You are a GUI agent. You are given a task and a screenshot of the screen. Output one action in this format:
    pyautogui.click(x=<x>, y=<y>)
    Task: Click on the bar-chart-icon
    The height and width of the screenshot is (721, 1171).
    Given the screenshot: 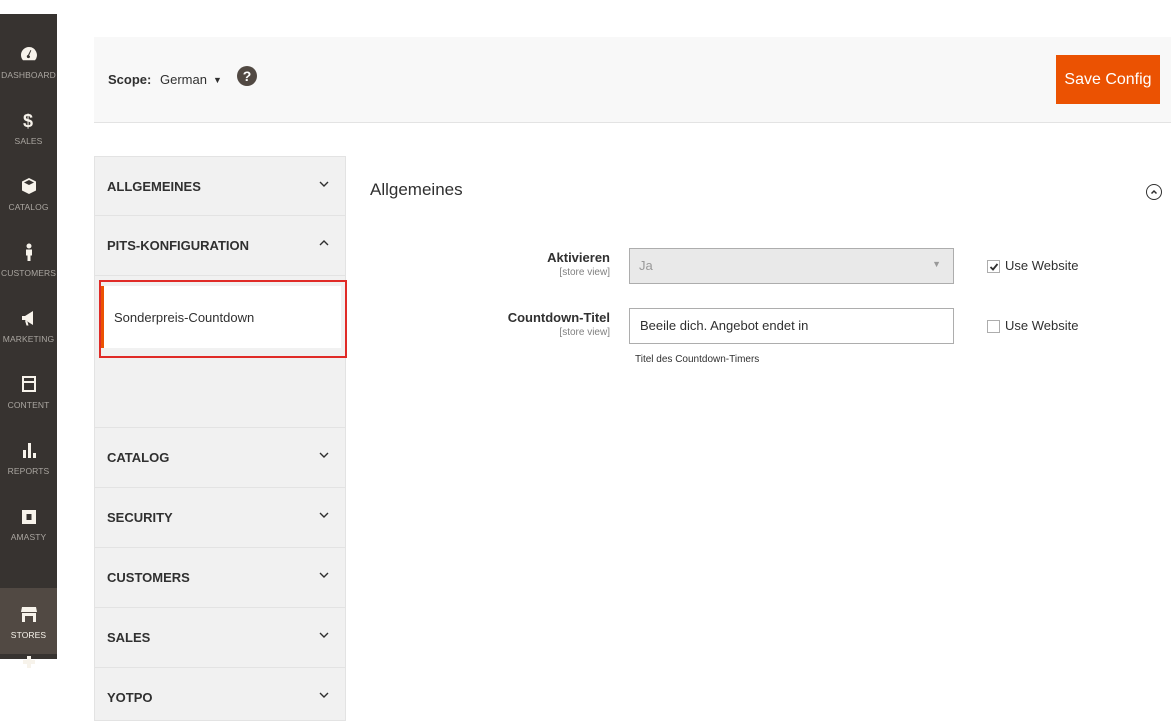 What is the action you would take?
    pyautogui.click(x=29, y=450)
    